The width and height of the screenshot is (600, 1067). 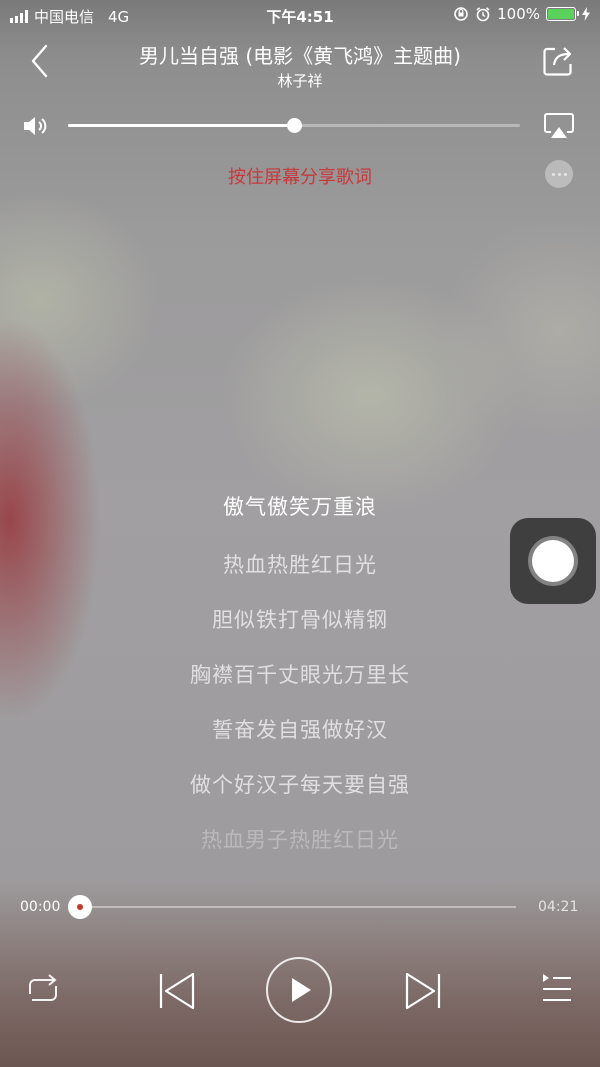 What do you see at coordinates (586, 14) in the screenshot?
I see `charging-icon` at bounding box center [586, 14].